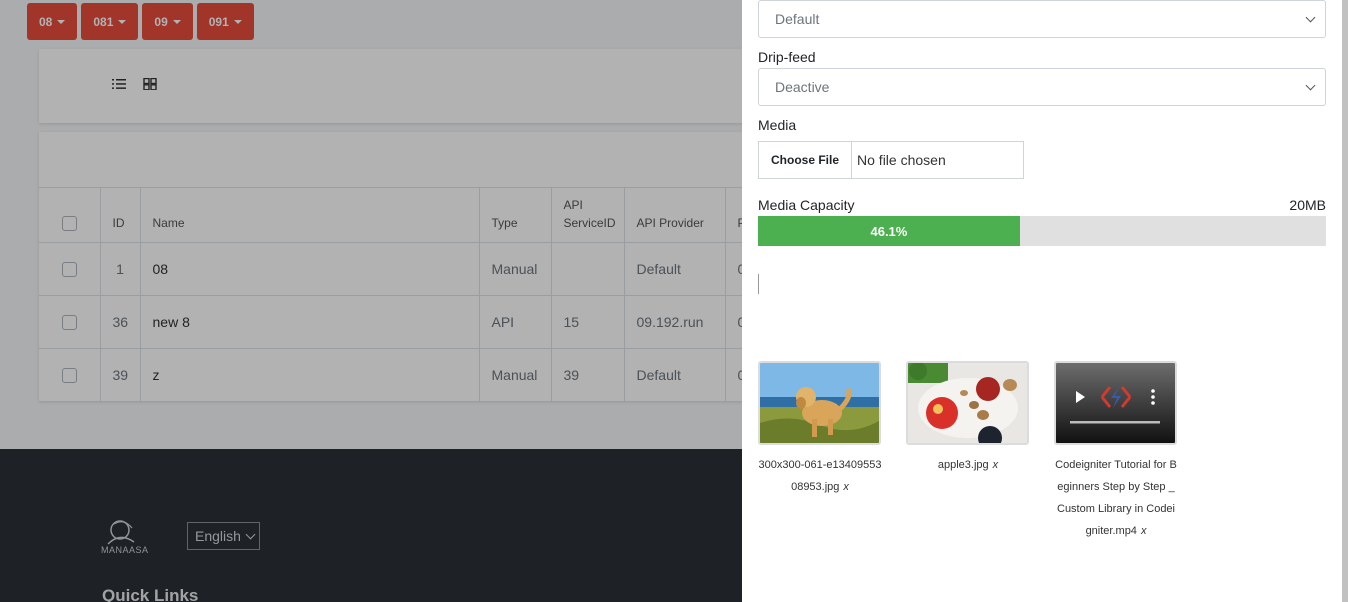 This screenshot has width=1348, height=602. I want to click on text-cursor, so click(758, 284).